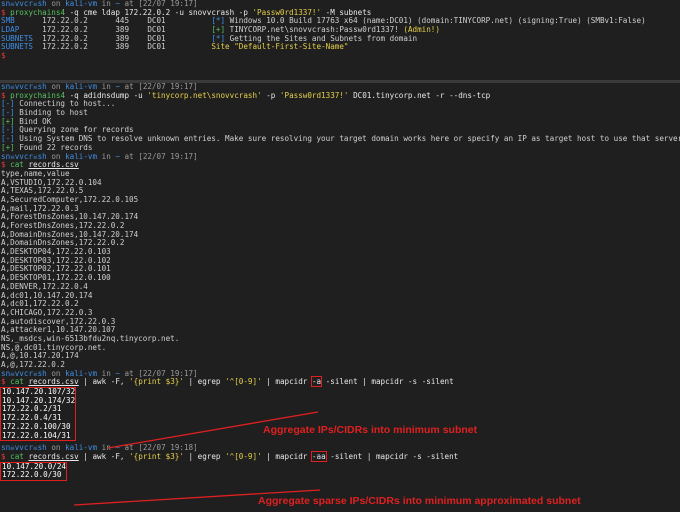 Image resolution: width=680 pixels, height=512 pixels. Describe the element at coordinates (22, 21) in the screenshot. I see `row-protocol: SMB` at that location.